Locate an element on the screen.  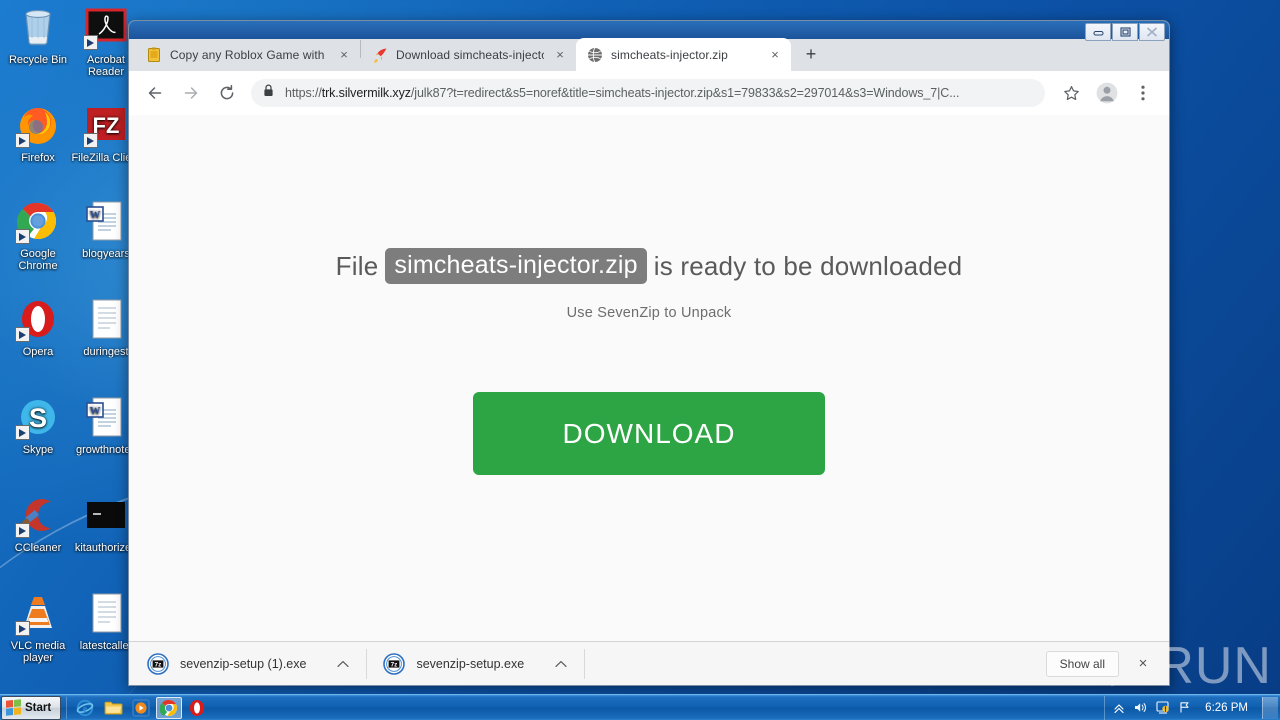
profile-avatar is located at coordinates (1107, 93).